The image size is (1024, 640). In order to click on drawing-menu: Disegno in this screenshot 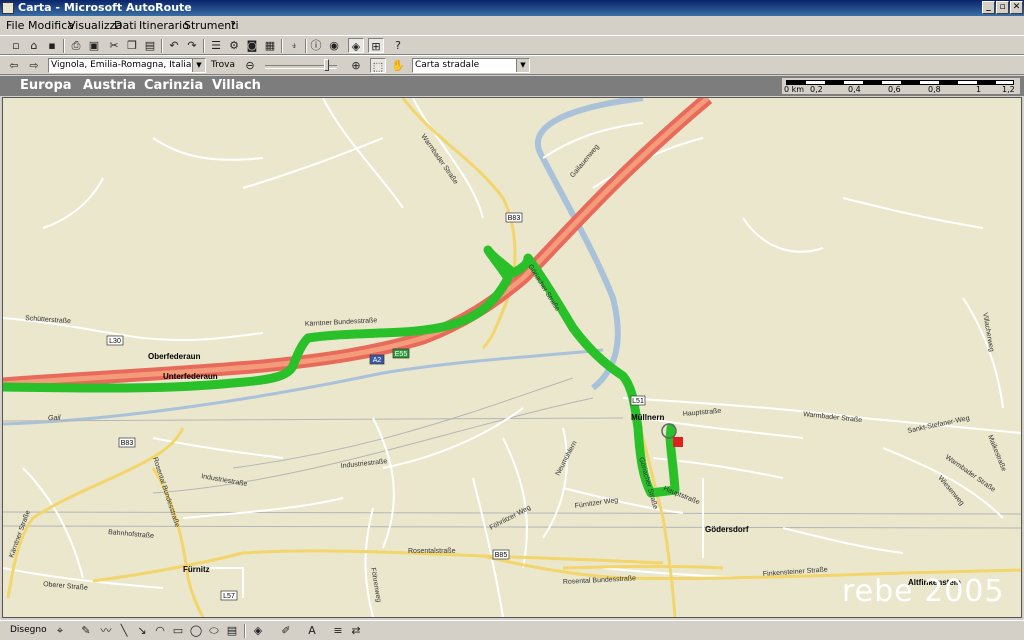, I will do `click(28, 630)`.